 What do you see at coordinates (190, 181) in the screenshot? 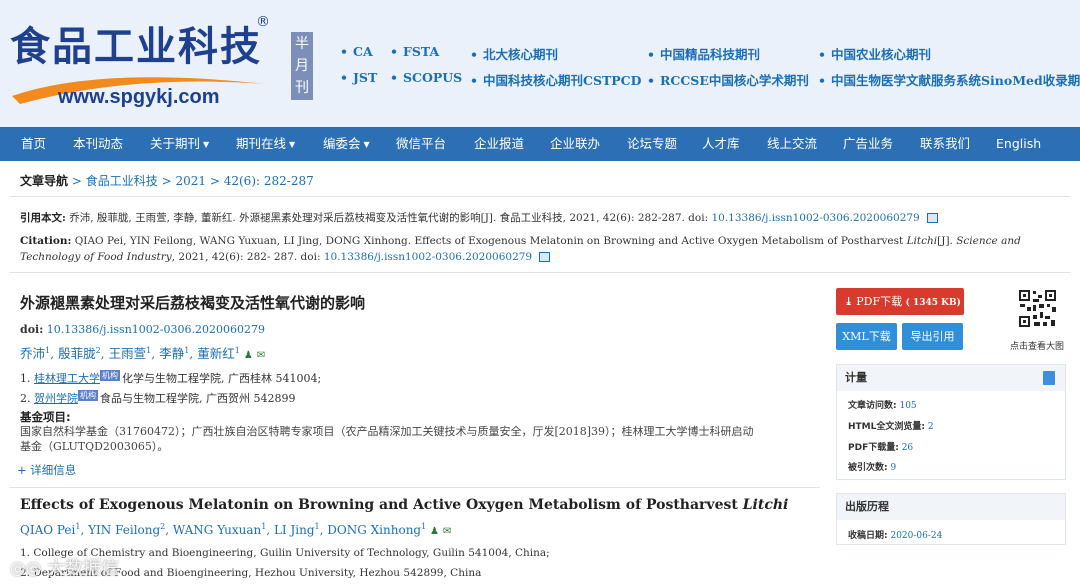
I see `breadcrumb-year: 2021` at bounding box center [190, 181].